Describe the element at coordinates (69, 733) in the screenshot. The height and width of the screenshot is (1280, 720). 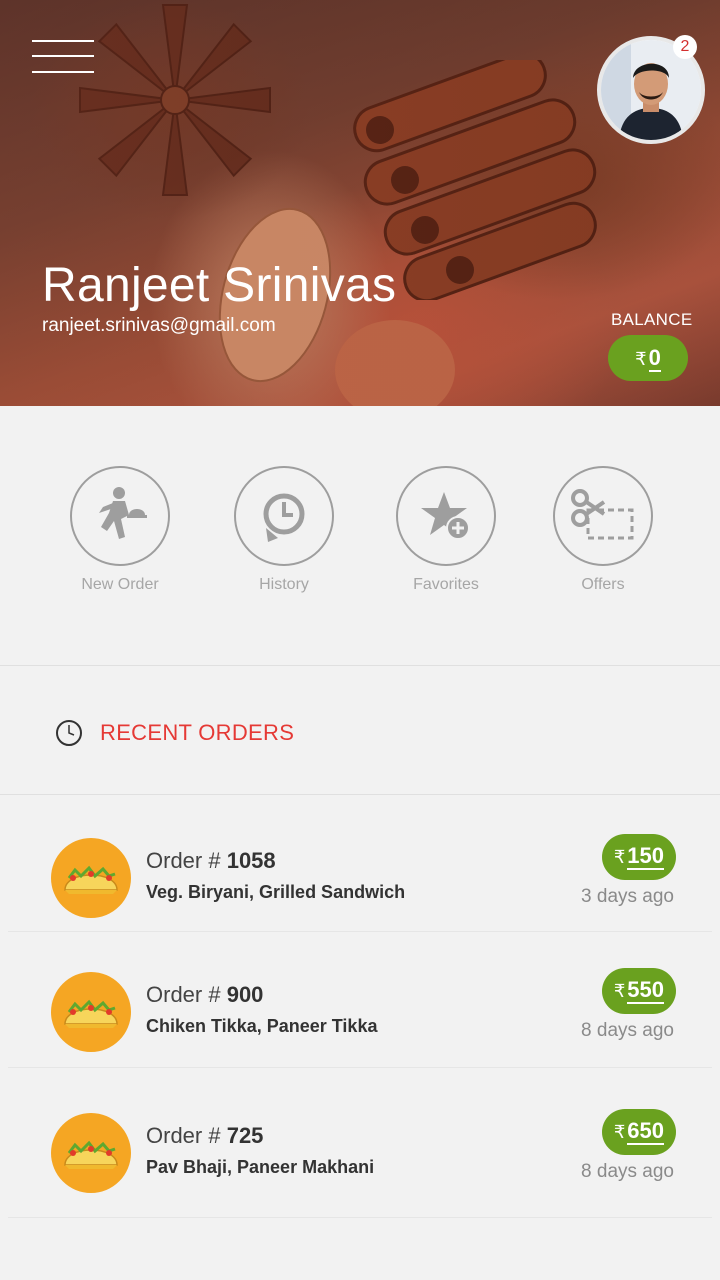
I see `clock-icon` at that location.